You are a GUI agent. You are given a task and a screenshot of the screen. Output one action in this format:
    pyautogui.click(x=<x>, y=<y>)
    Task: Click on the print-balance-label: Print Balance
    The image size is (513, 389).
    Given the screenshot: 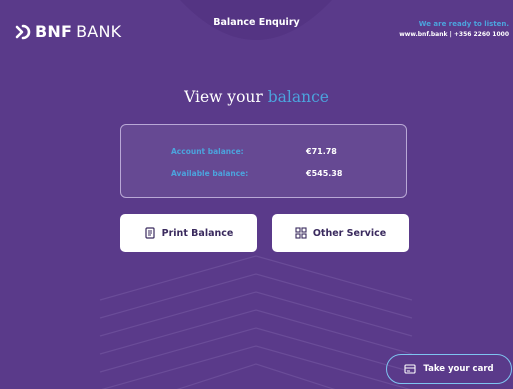 What is the action you would take?
    pyautogui.click(x=197, y=233)
    